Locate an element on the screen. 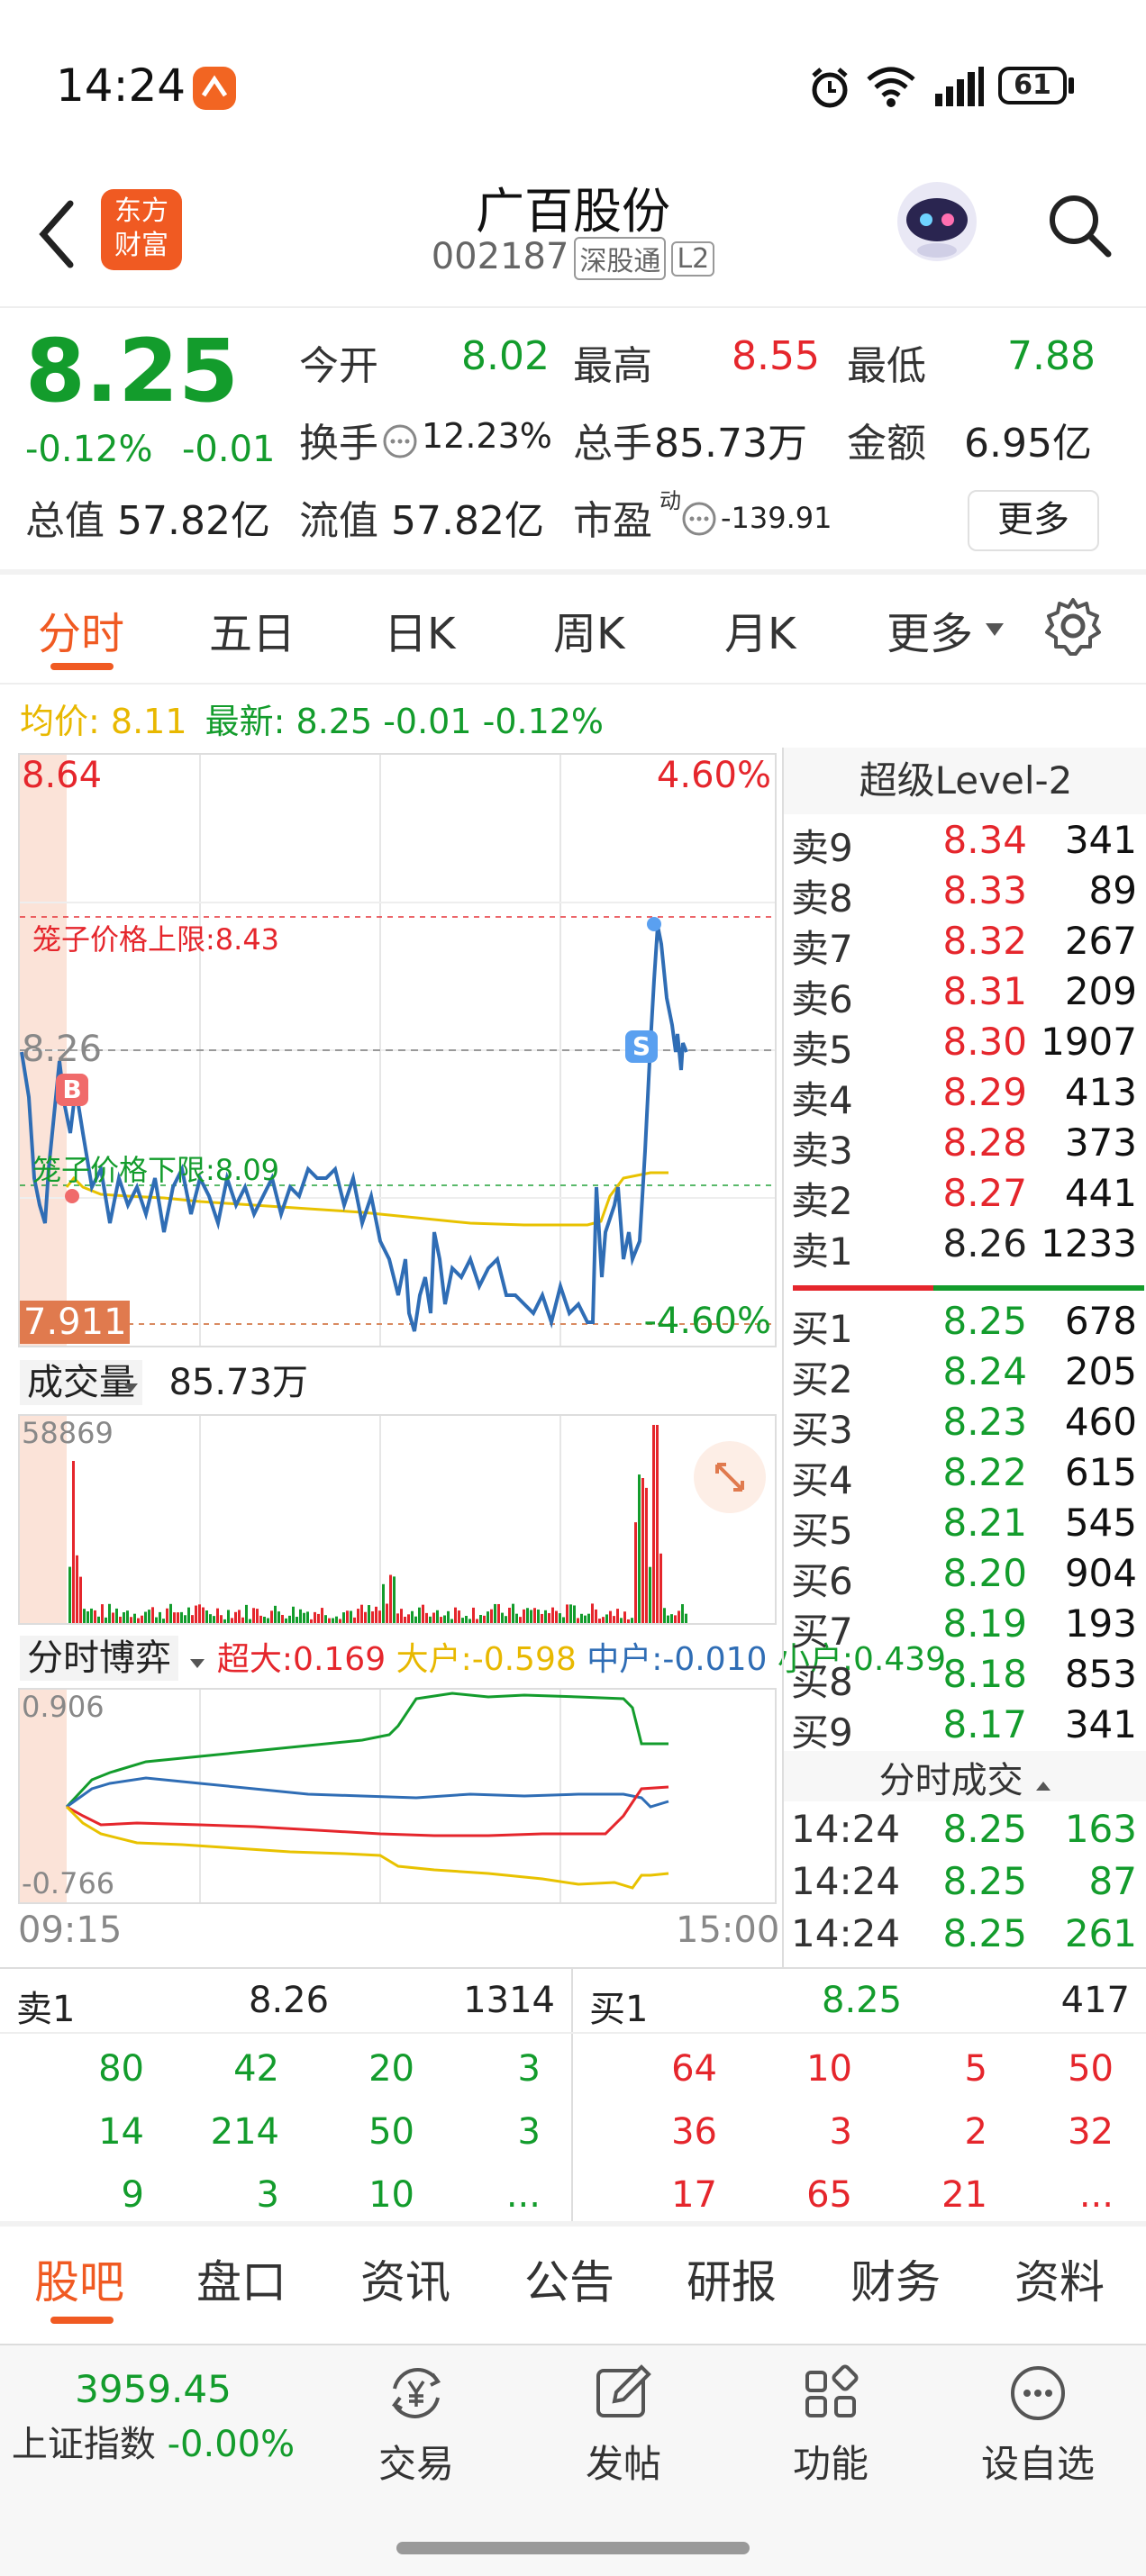  open-label: 今开 is located at coordinates (338, 366).